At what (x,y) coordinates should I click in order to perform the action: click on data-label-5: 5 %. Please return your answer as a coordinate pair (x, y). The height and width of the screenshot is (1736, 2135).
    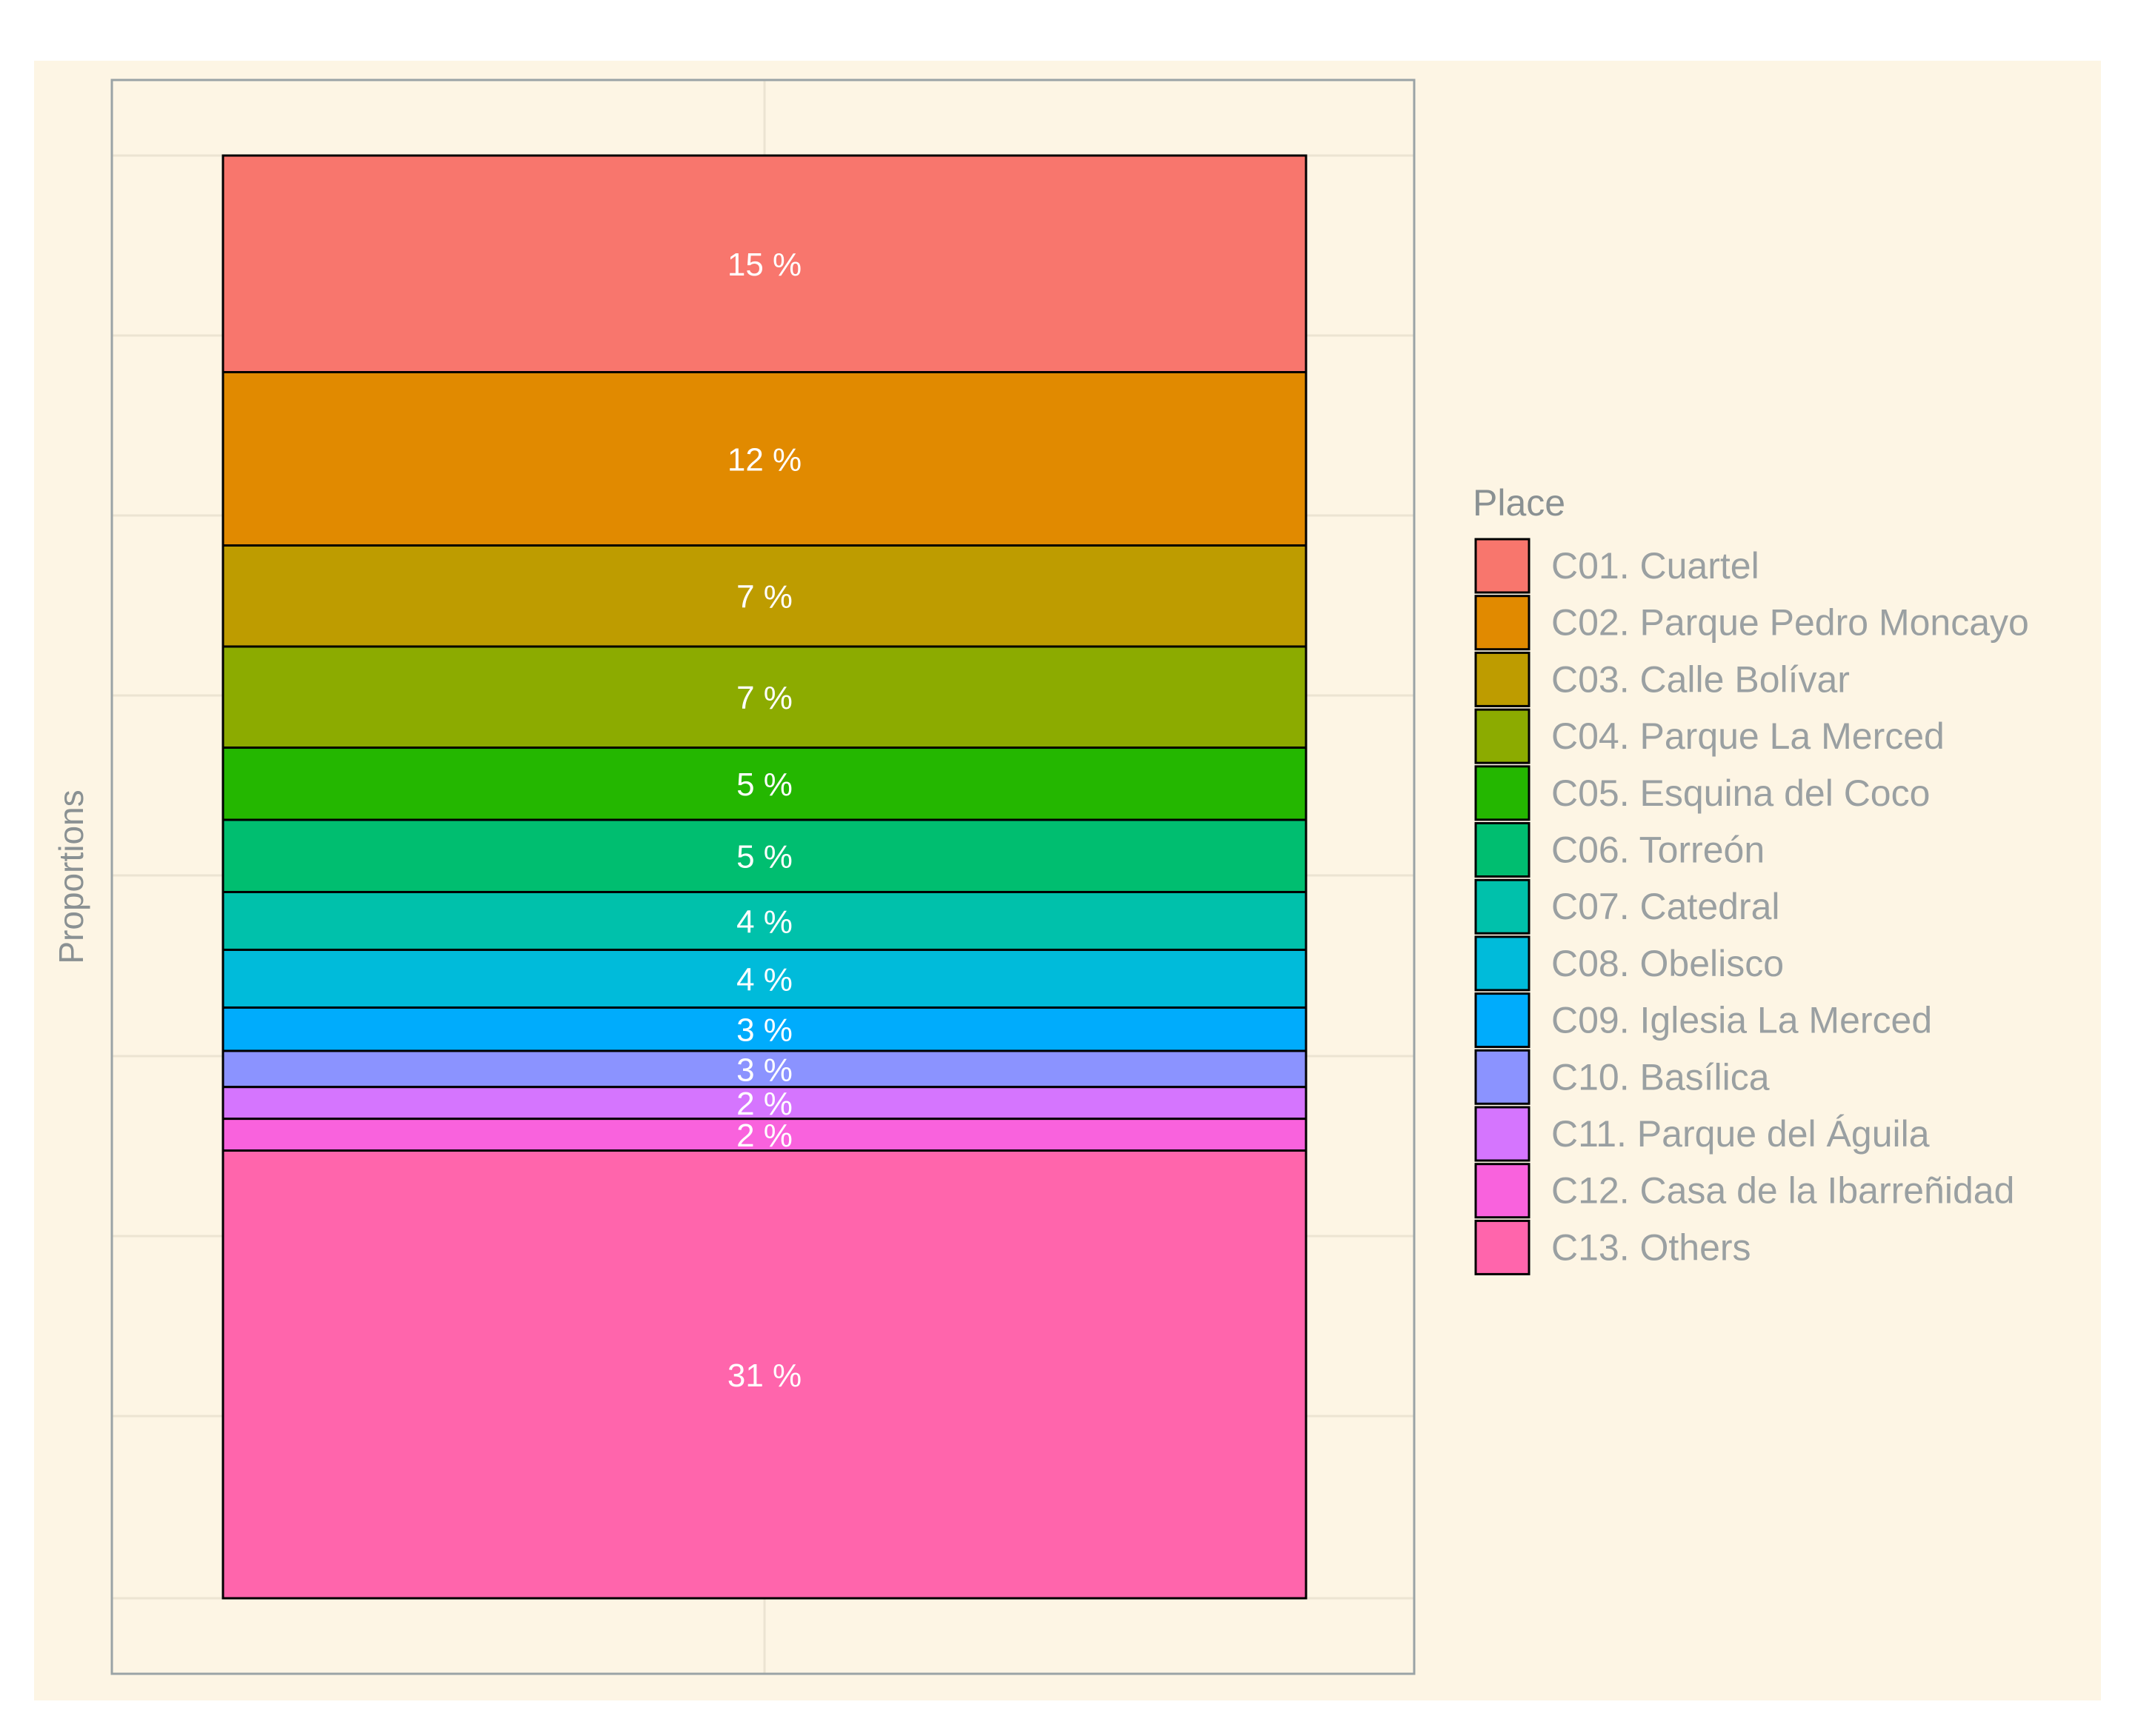
    Looking at the image, I should click on (764, 785).